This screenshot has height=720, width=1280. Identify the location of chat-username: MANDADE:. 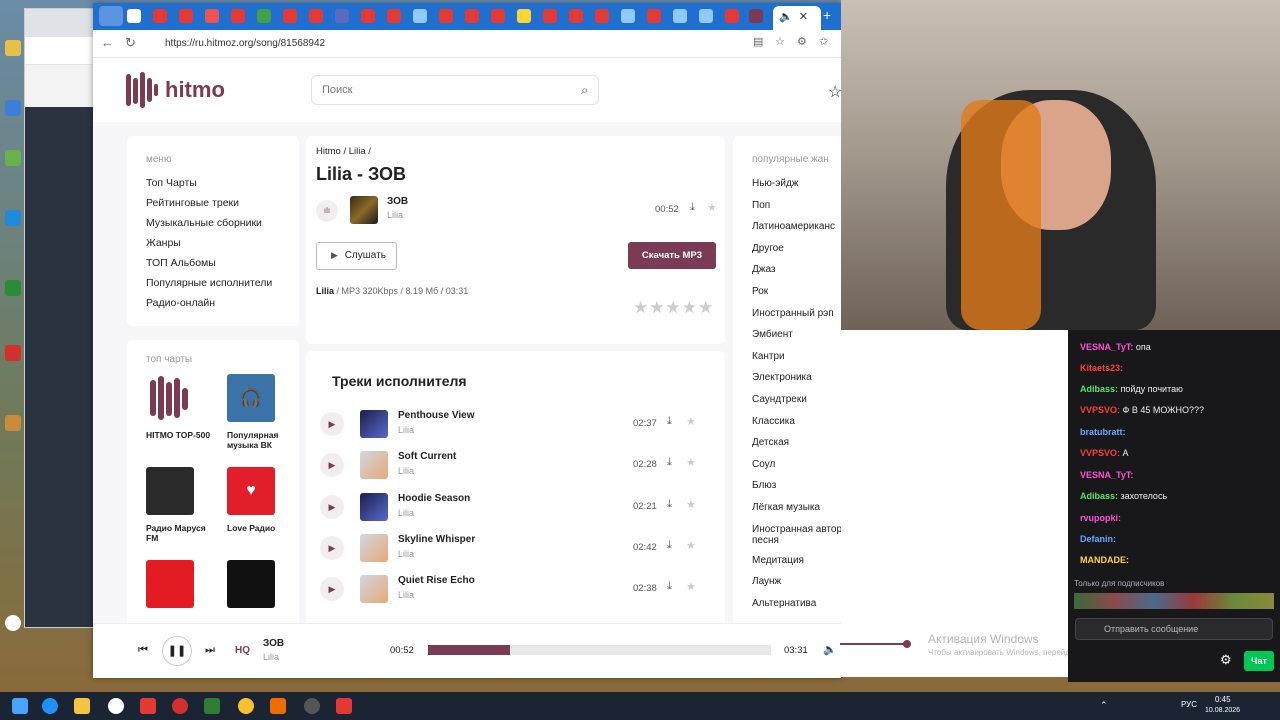
(1104, 560).